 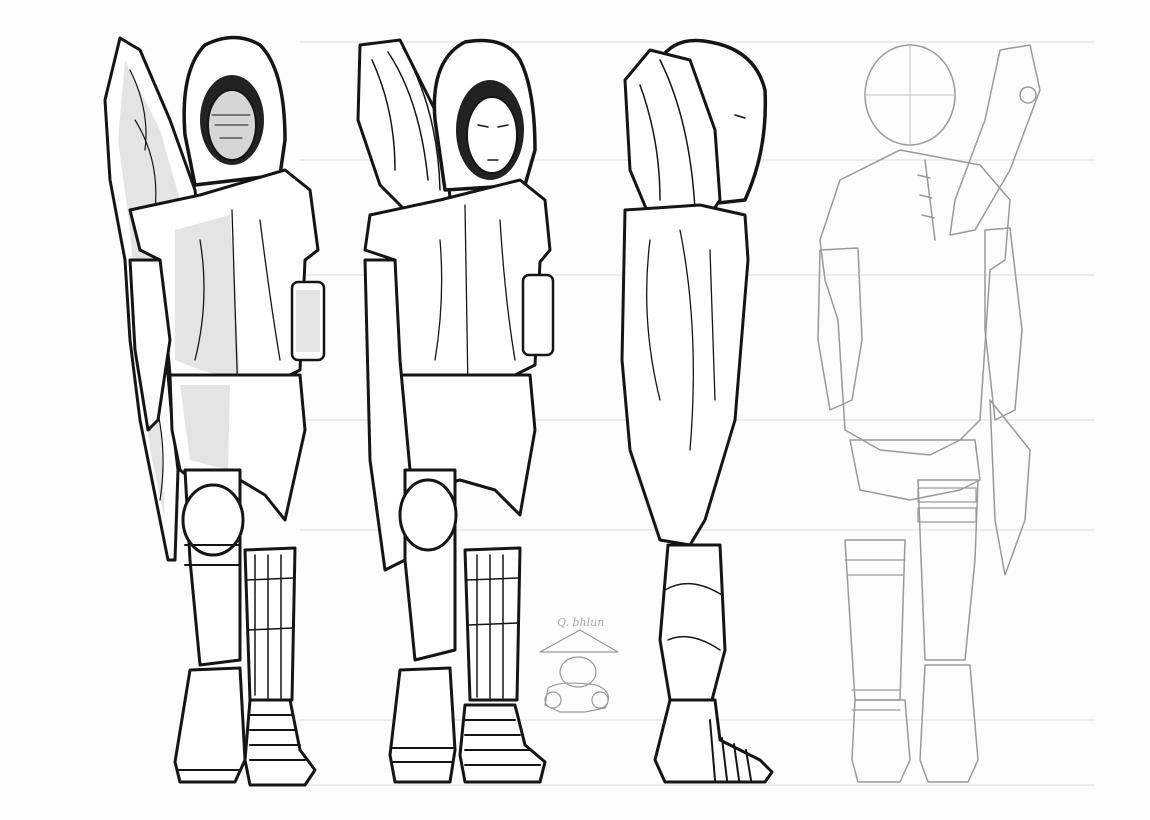 What do you see at coordinates (538, 315) in the screenshot?
I see `fuzzy-bracer` at bounding box center [538, 315].